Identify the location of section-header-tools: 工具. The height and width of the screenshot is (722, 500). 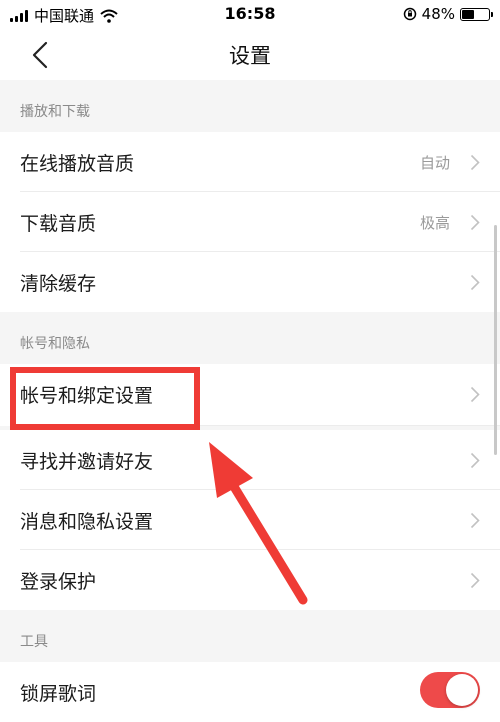
(250, 636).